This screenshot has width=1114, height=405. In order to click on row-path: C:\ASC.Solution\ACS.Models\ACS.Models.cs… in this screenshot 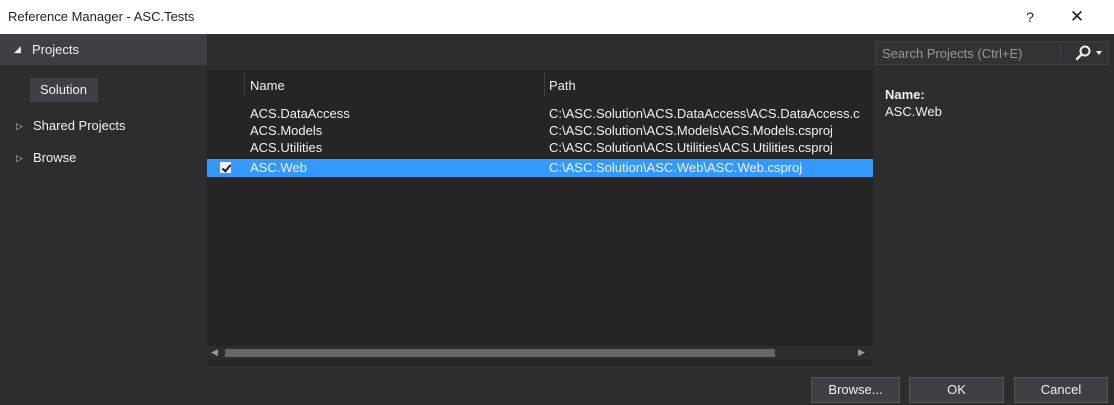, I will do `click(691, 130)`.